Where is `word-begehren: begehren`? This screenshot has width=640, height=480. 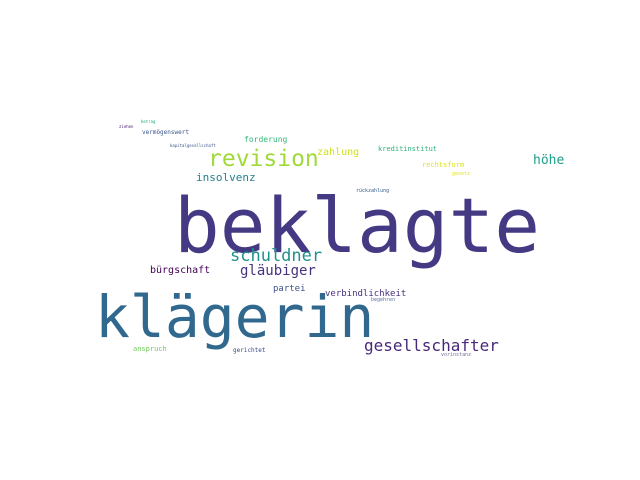
word-begehren: begehren is located at coordinates (383, 300).